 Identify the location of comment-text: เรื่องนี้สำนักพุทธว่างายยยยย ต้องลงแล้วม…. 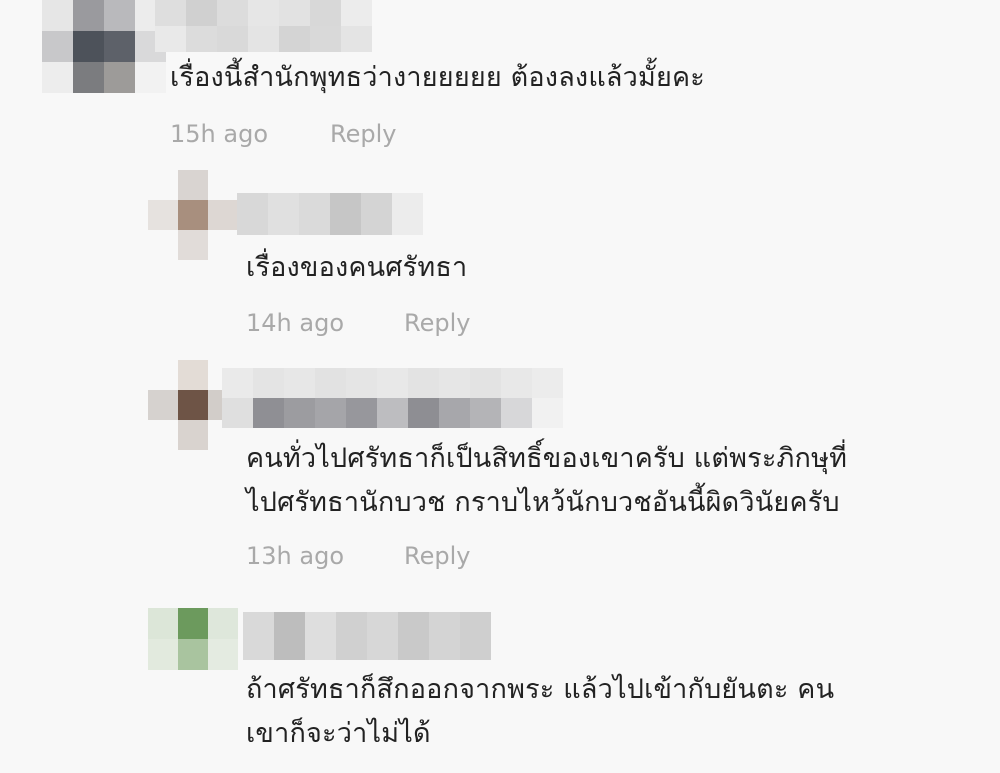
(438, 77).